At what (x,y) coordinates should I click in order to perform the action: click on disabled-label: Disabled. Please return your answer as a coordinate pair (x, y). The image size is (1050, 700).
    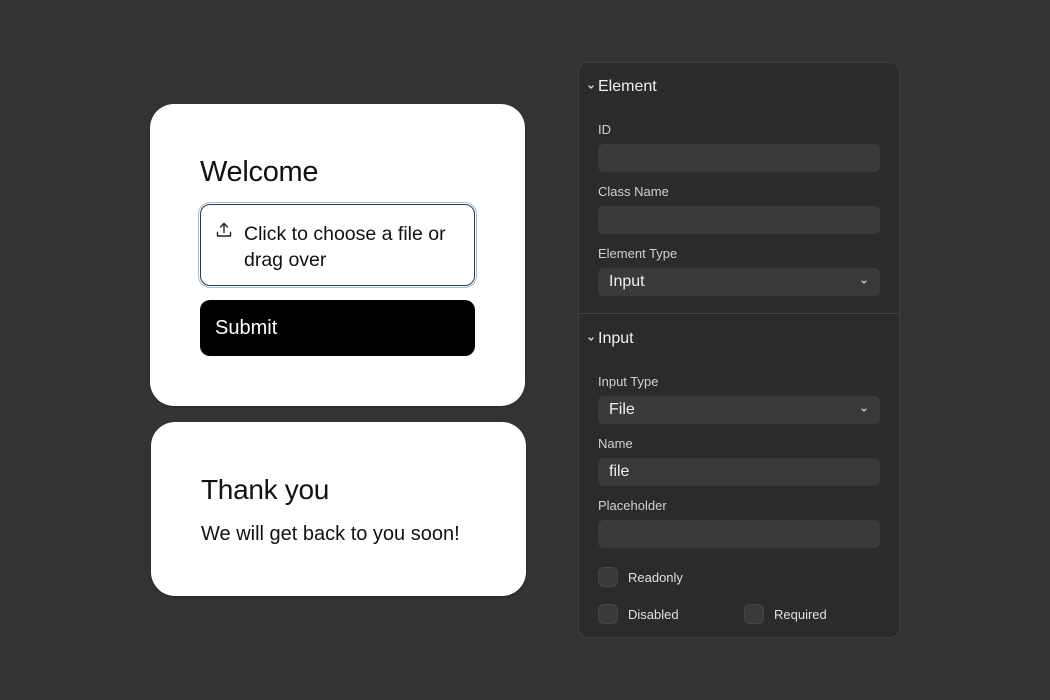
    Looking at the image, I should click on (653, 614).